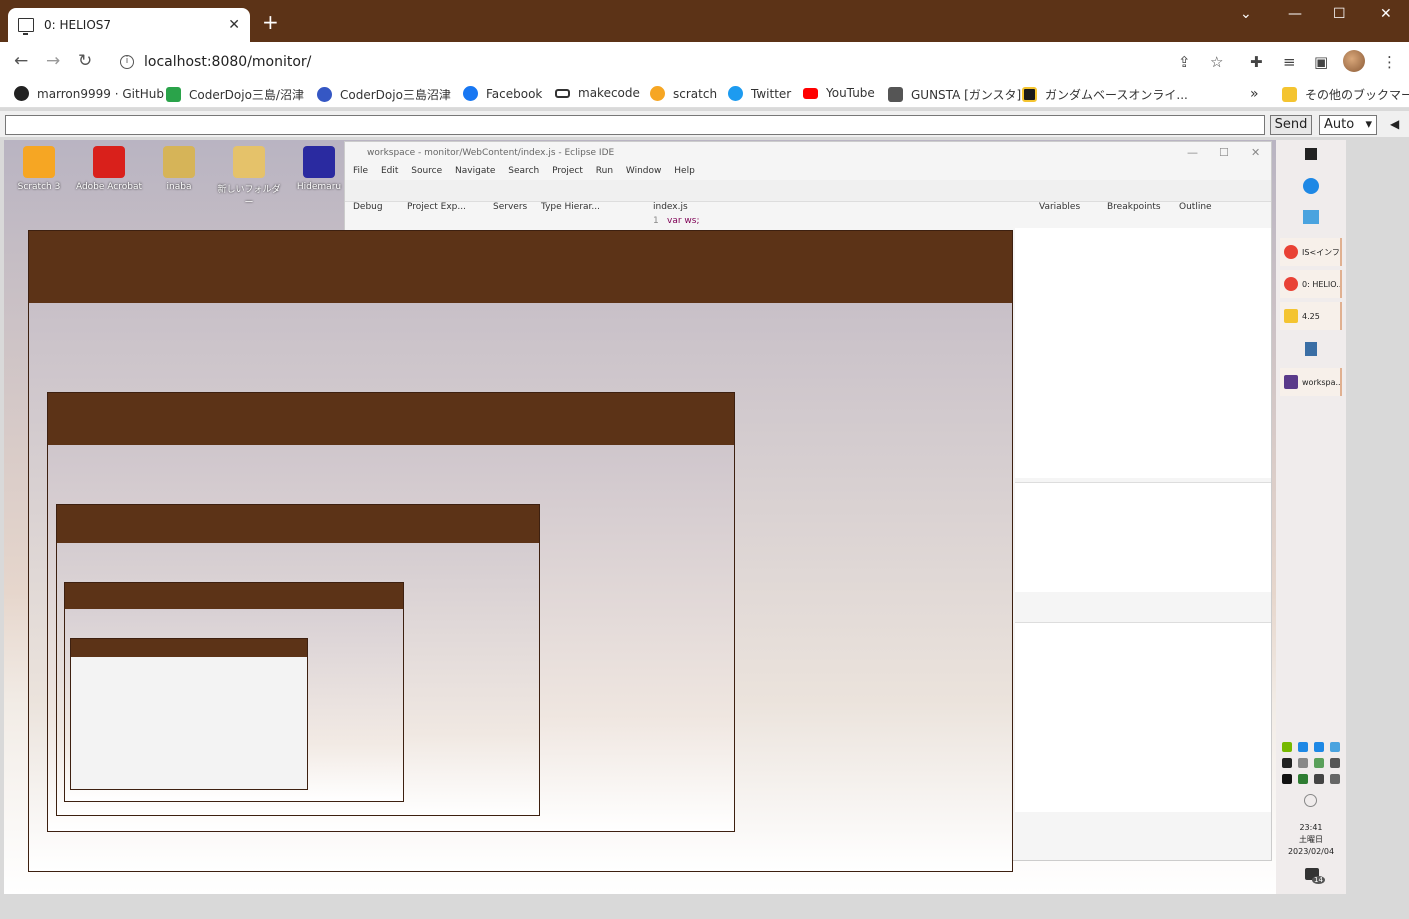 The image size is (1409, 919). I want to click on media-icon: ≡, so click(1289, 62).